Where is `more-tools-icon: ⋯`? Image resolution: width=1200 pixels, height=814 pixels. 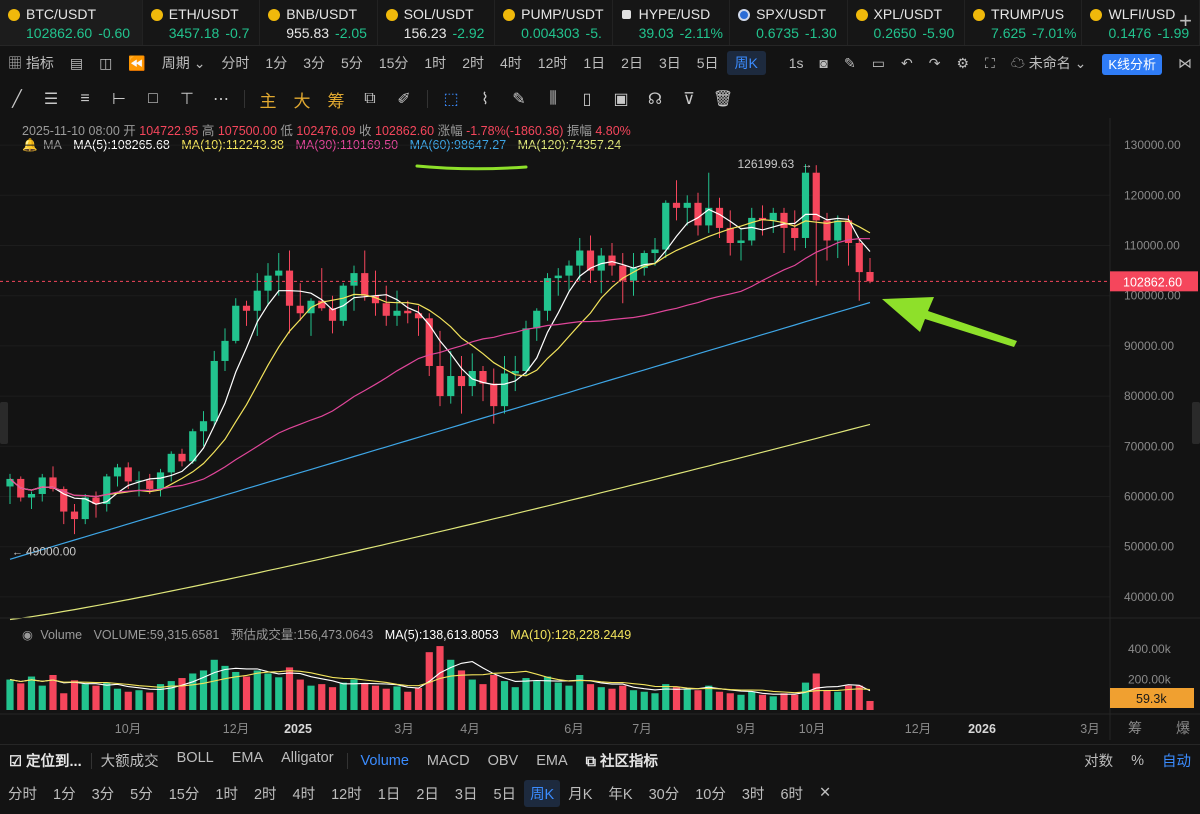
more-tools-icon: ⋯ is located at coordinates (221, 99).